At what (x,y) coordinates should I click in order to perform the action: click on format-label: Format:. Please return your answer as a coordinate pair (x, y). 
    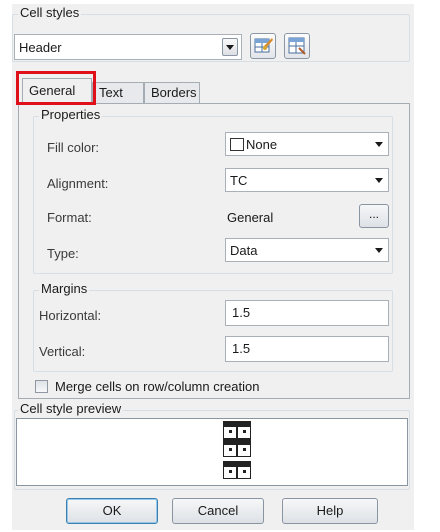
    Looking at the image, I should click on (69, 217).